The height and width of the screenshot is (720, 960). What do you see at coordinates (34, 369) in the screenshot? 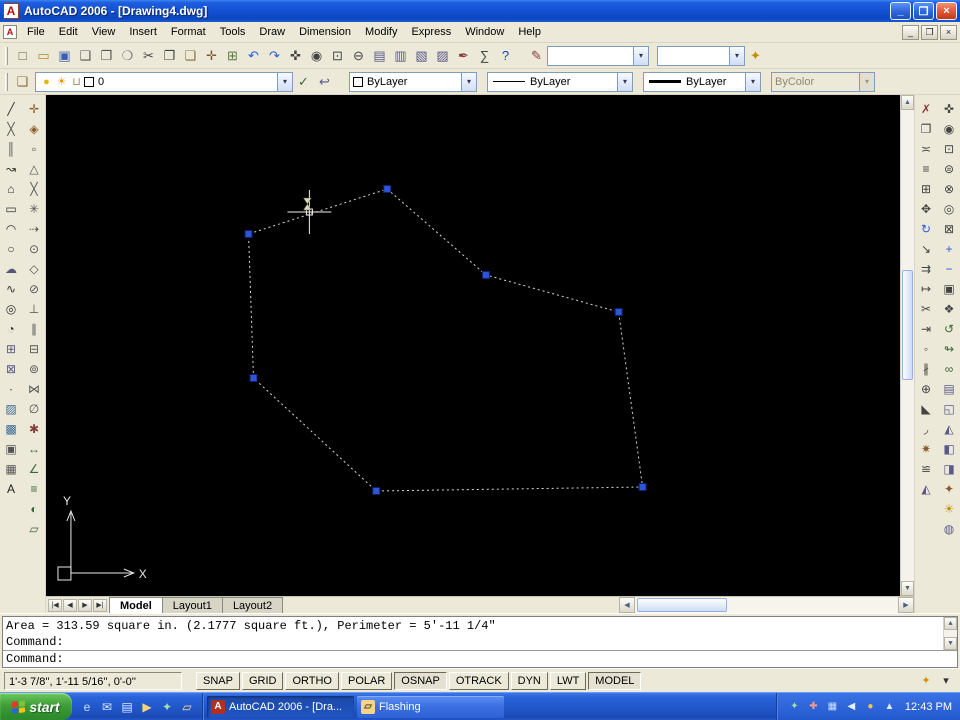
I see `snap-node-icon: ⊚` at bounding box center [34, 369].